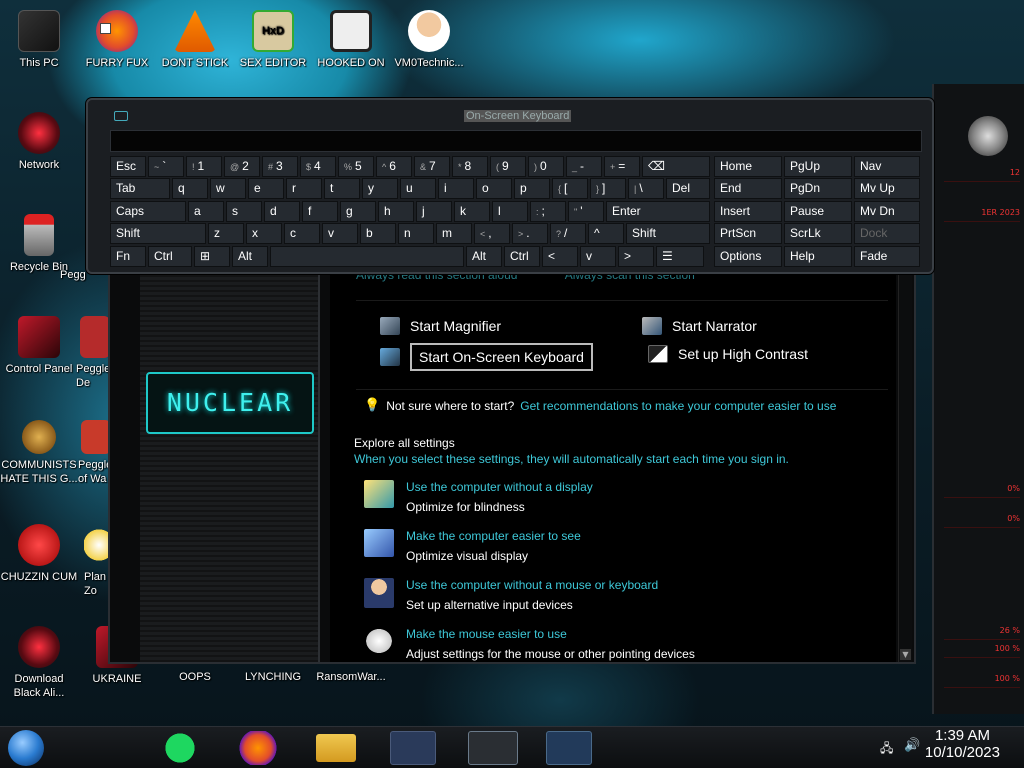  I want to click on key-del: Del, so click(688, 189).